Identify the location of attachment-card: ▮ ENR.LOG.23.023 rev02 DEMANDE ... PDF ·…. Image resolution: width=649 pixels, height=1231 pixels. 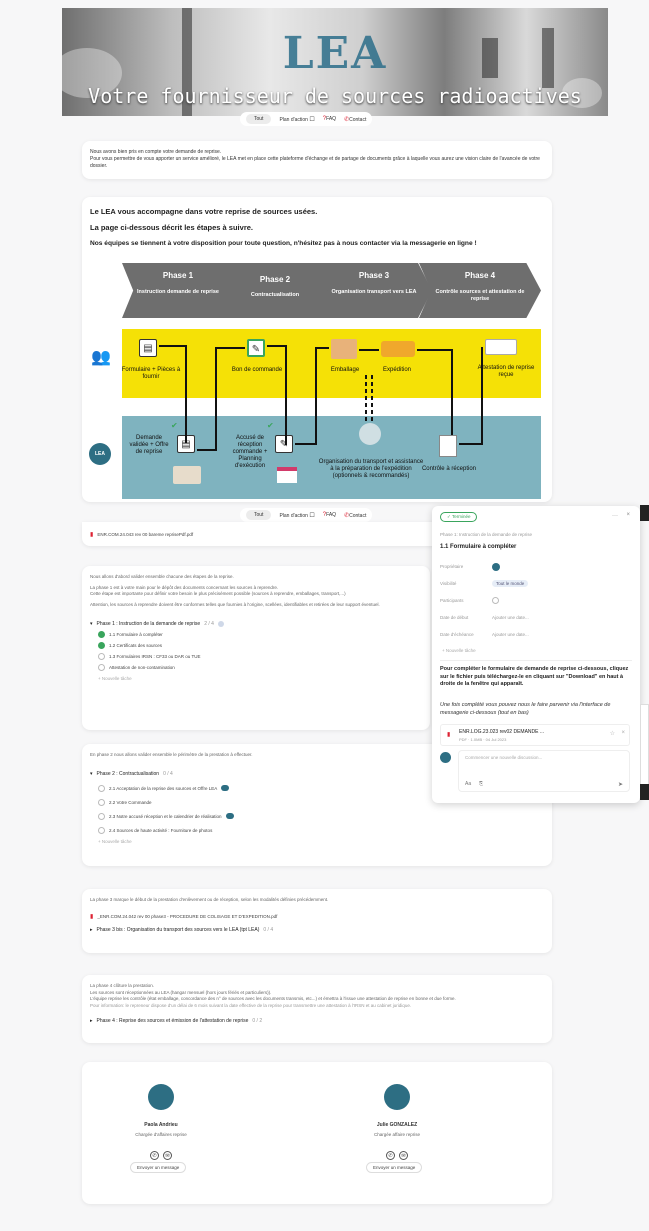
(535, 735).